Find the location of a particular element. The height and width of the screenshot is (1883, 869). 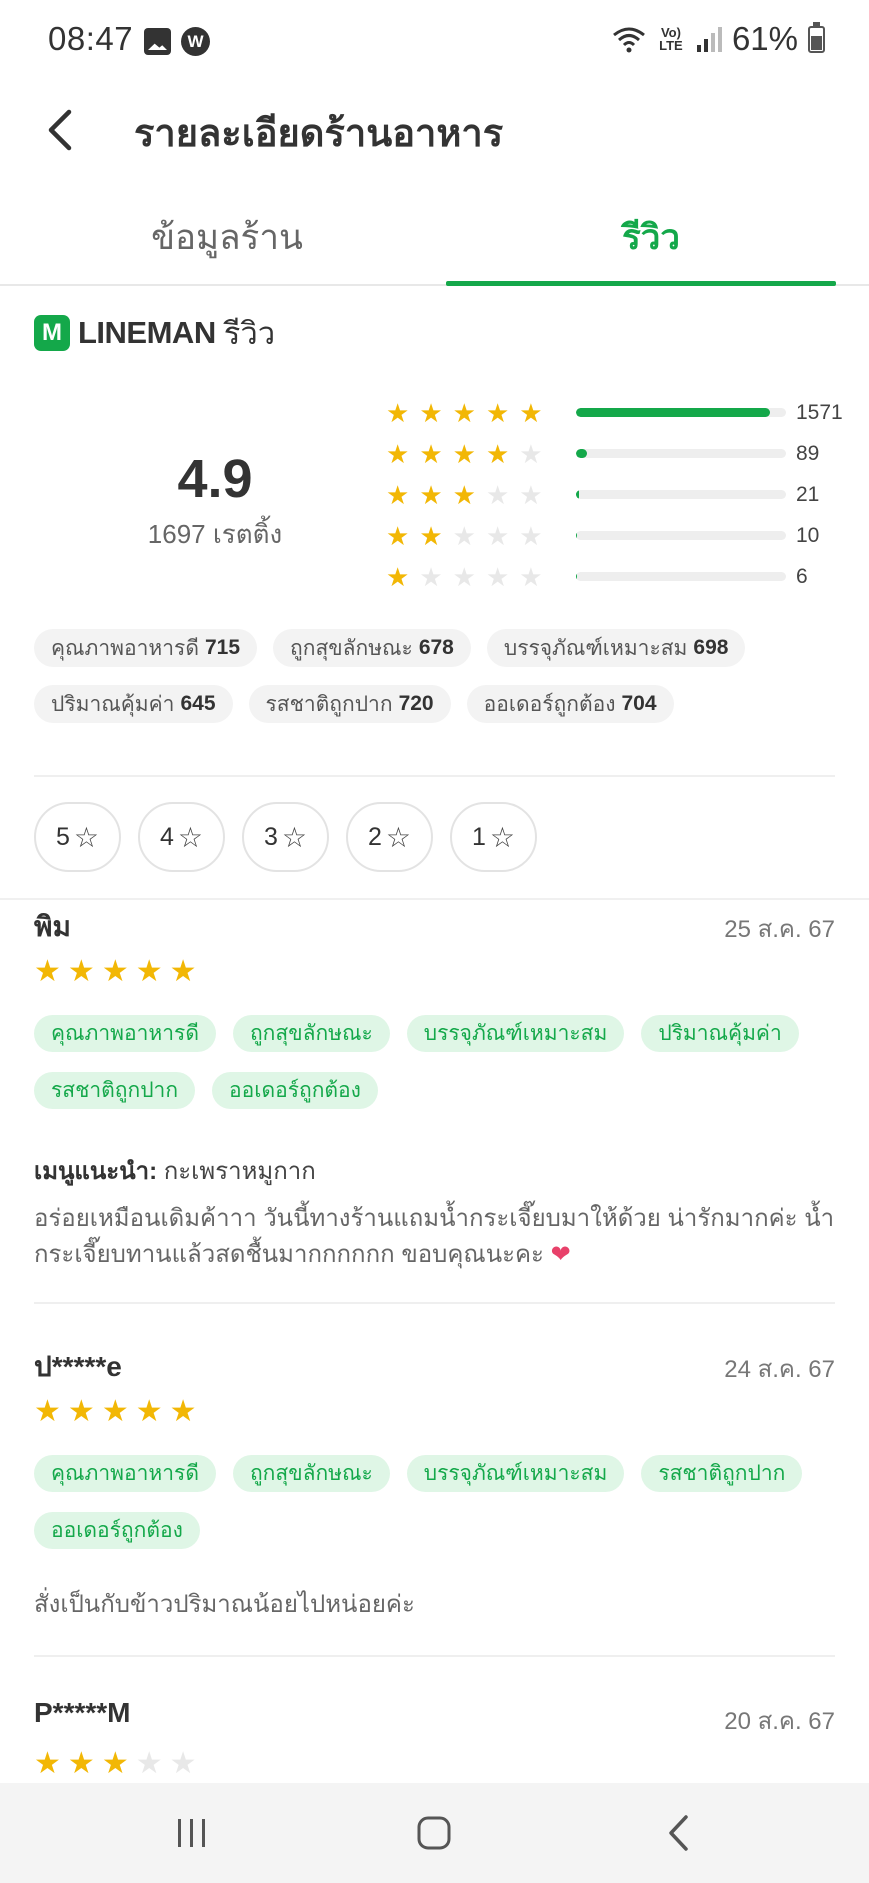

divider is located at coordinates (434, 1656).